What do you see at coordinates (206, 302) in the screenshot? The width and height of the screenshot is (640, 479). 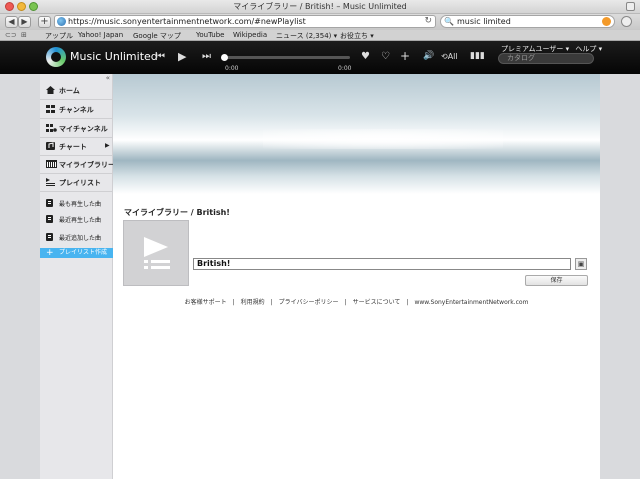 I see `footer-link-support: お客様サポート` at bounding box center [206, 302].